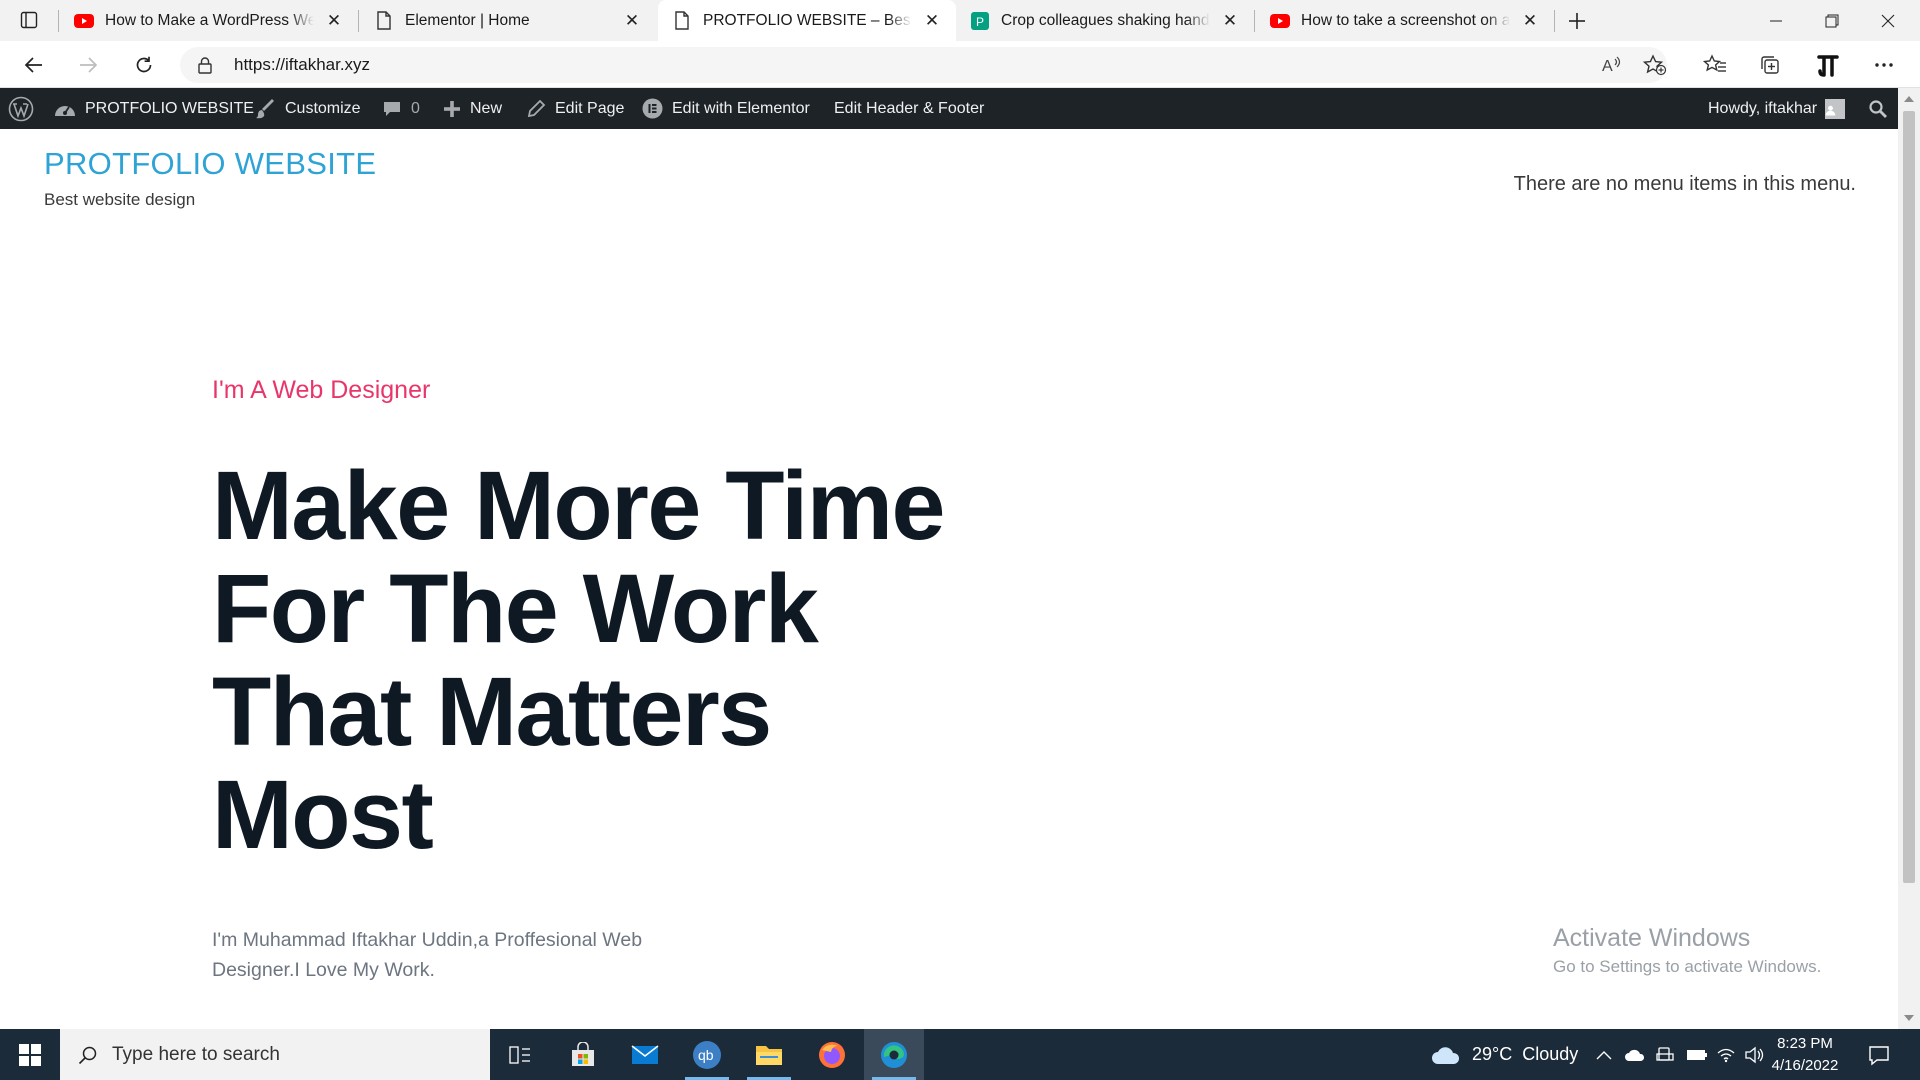 The height and width of the screenshot is (1080, 1920). I want to click on watermark-title: Activate Windows, so click(1652, 938).